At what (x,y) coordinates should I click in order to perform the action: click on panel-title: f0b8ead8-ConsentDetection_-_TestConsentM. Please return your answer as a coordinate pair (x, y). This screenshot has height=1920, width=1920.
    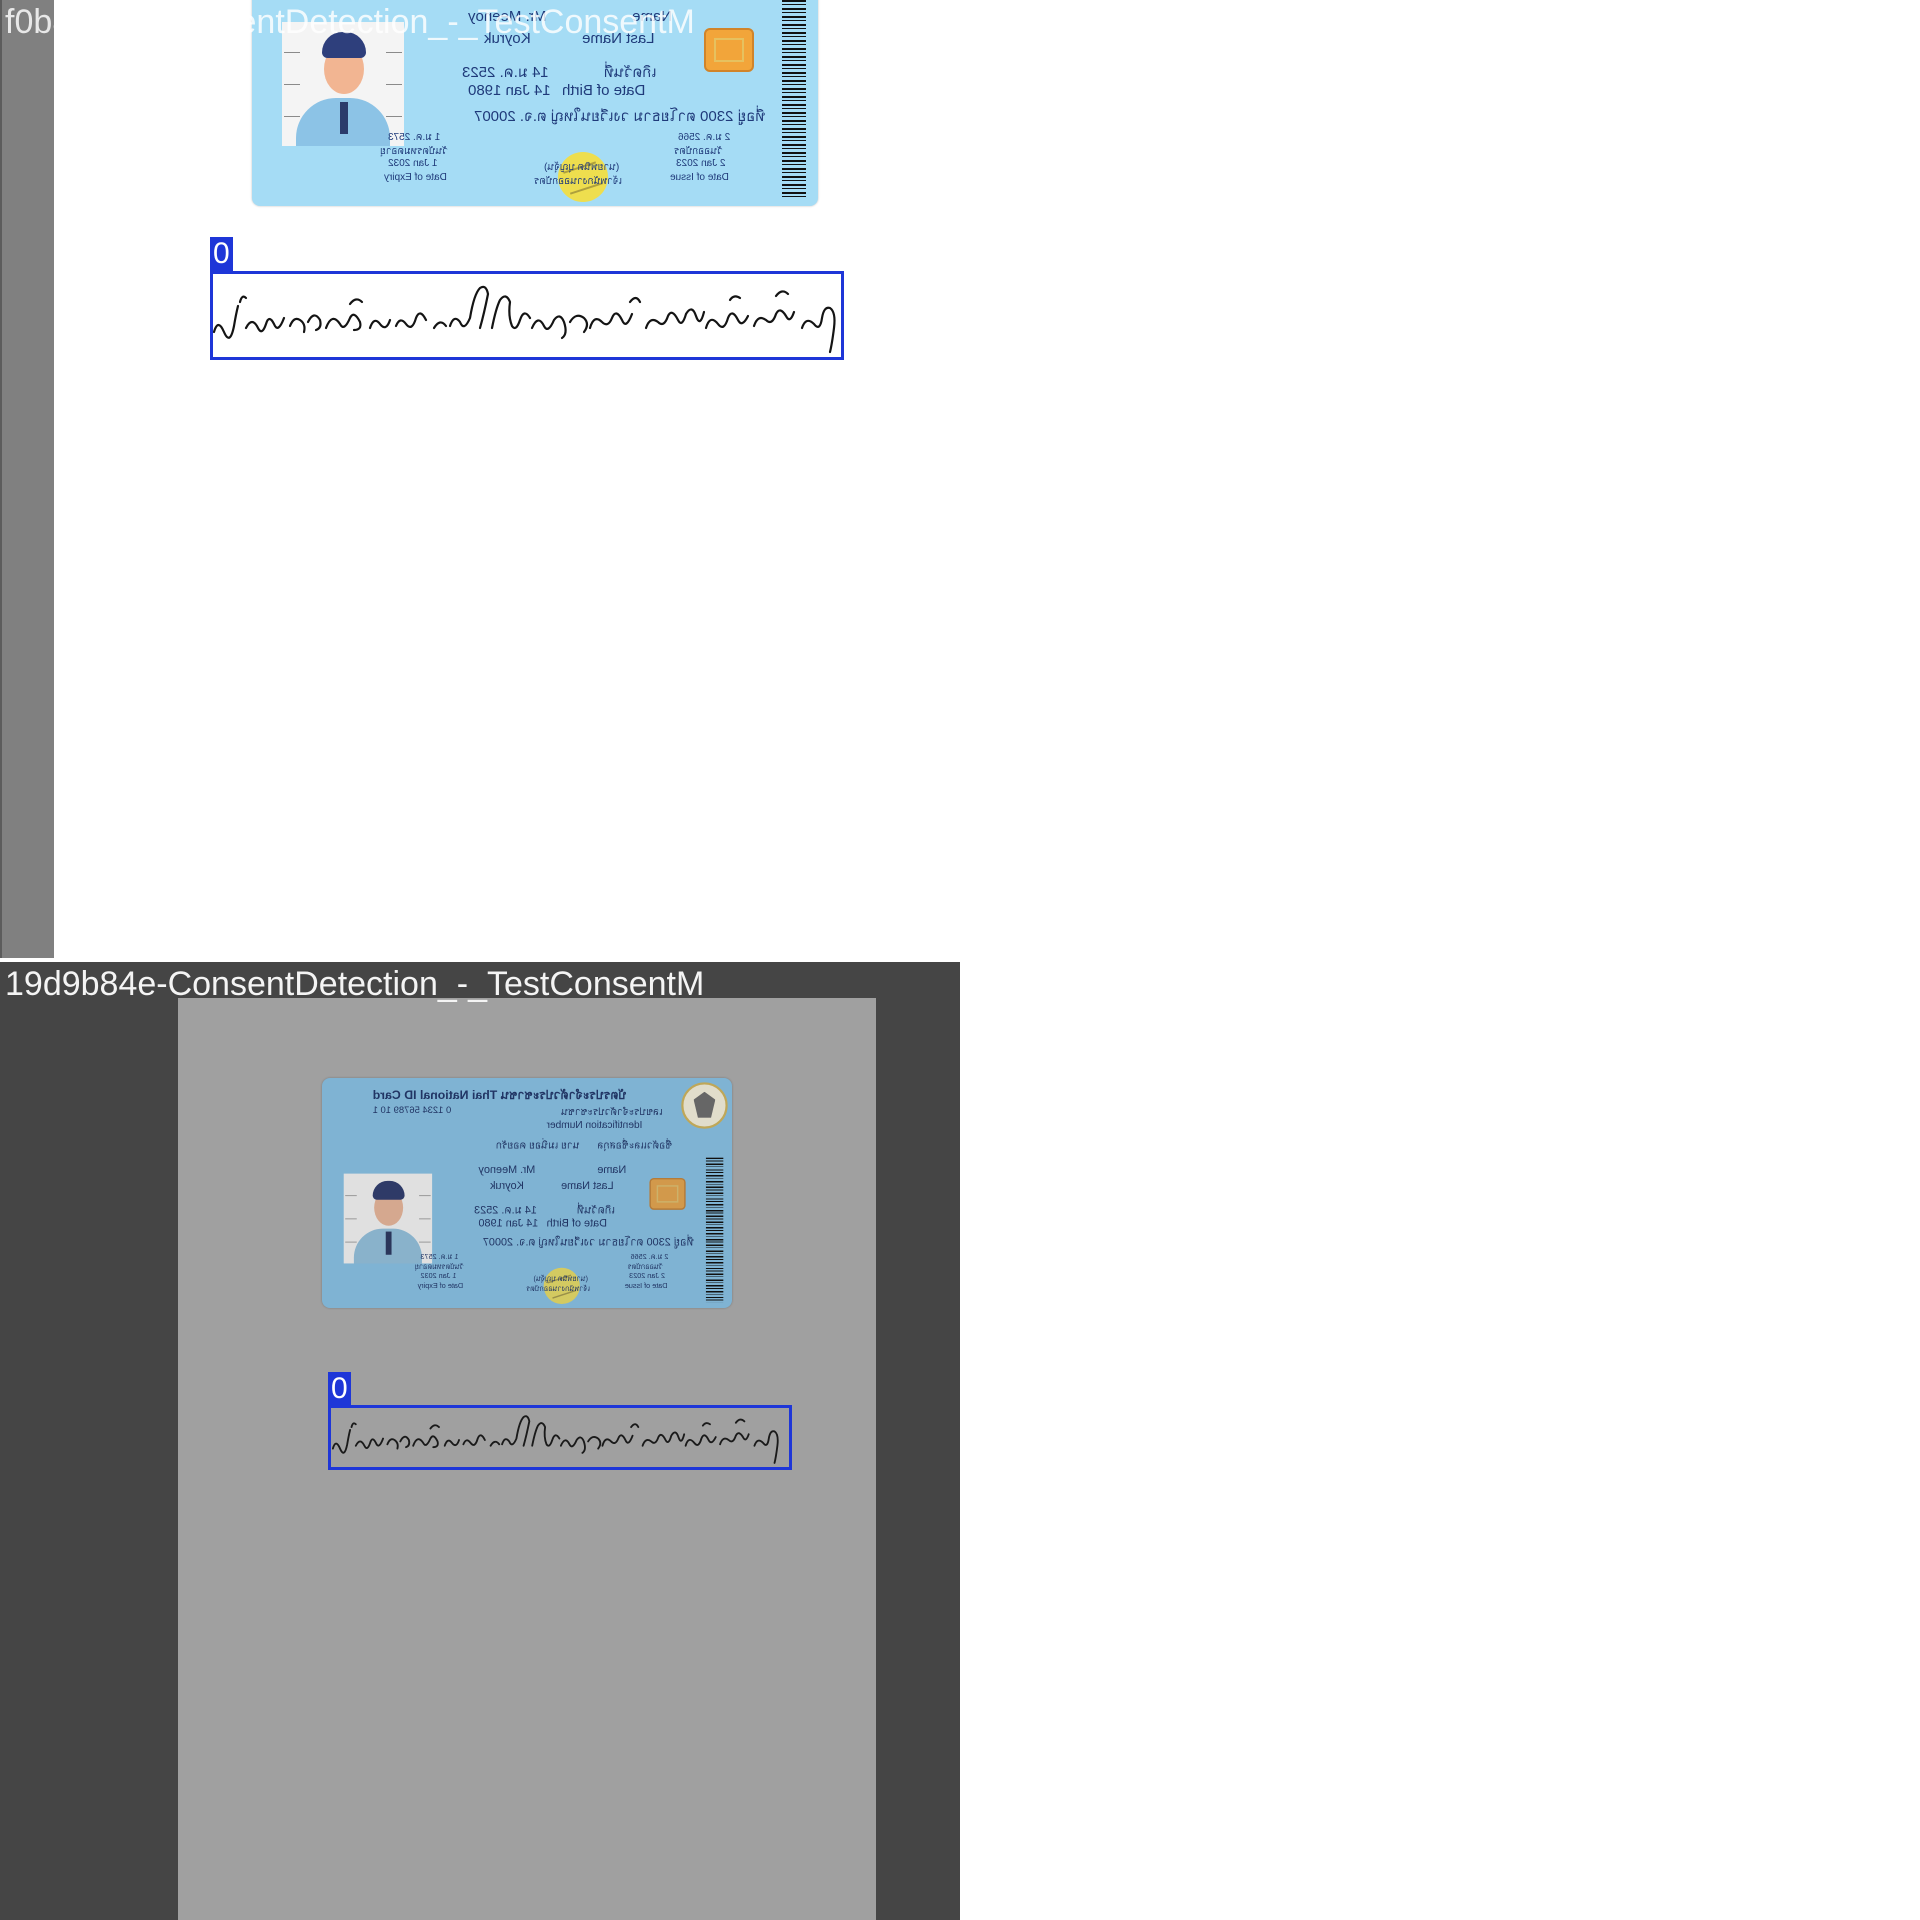
    Looking at the image, I should click on (350, 22).